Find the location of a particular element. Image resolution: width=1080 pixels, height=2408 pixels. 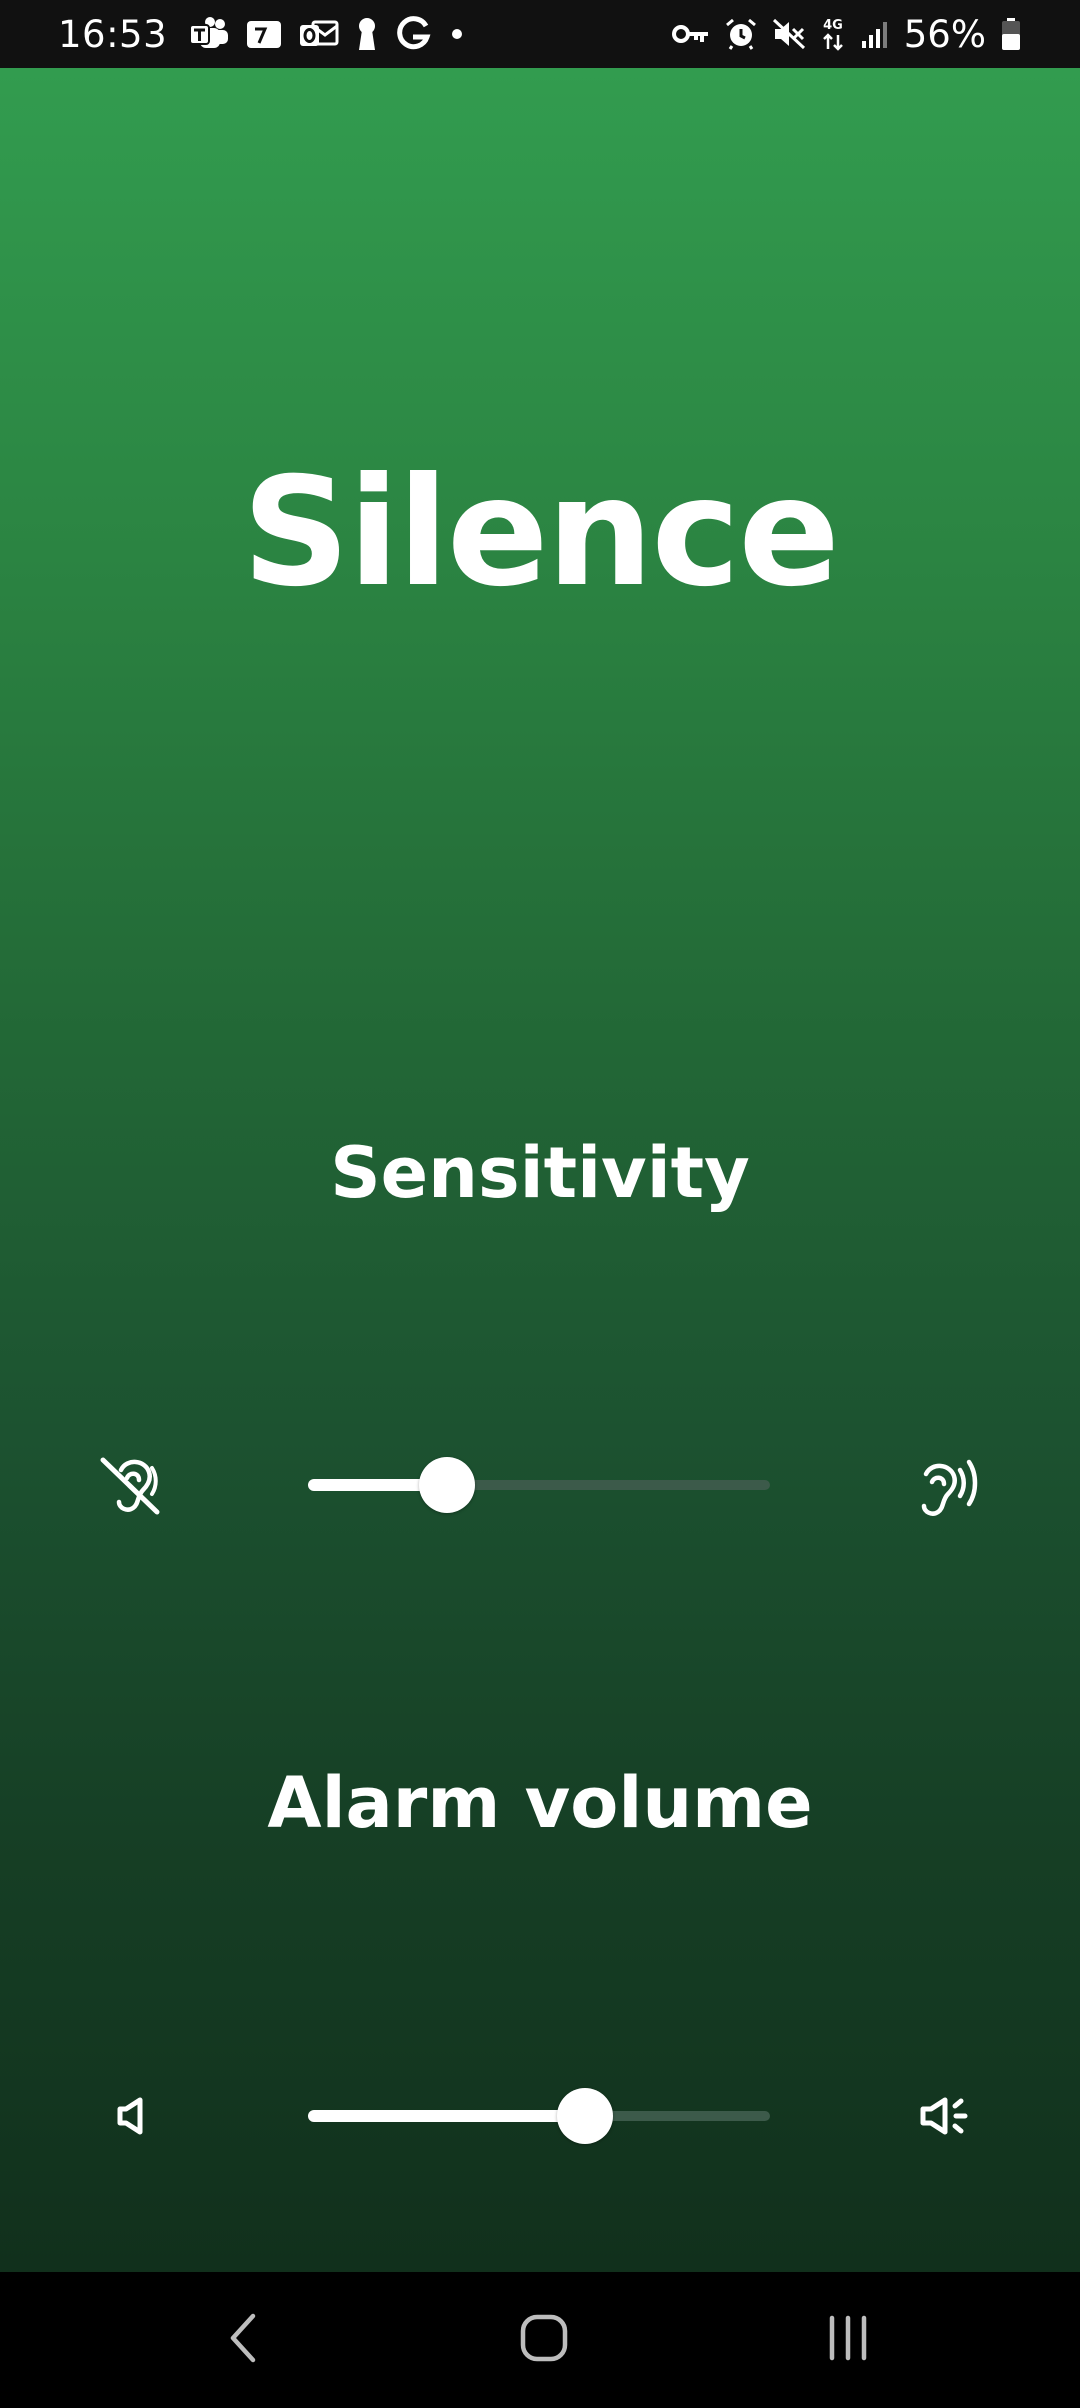

status-bar-left: 16:53 is located at coordinates (262, 34).